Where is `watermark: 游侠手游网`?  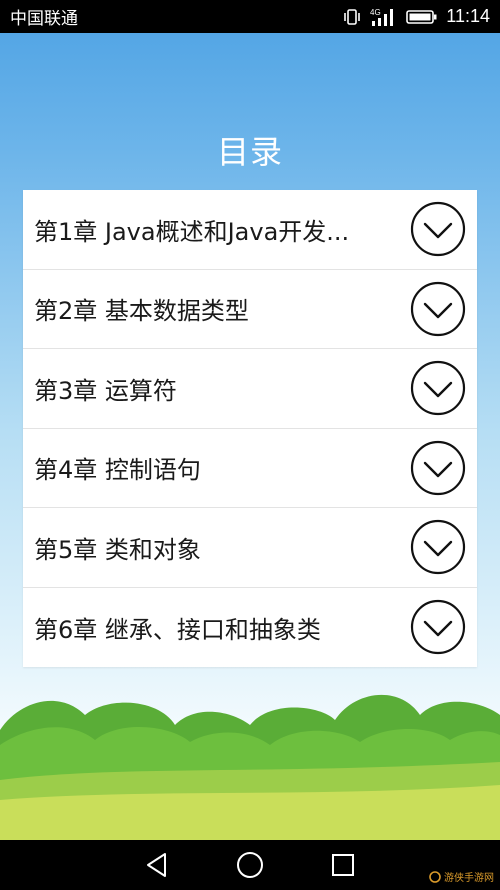
watermark: 游侠手游网 is located at coordinates (461, 876).